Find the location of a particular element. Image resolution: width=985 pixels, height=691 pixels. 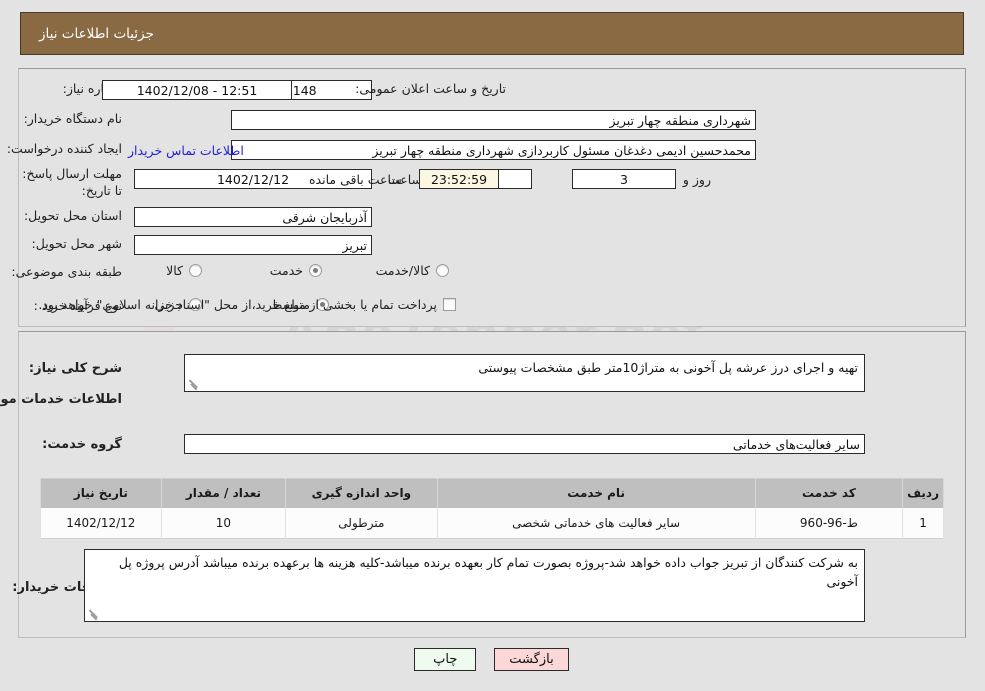

city-label: شهر محل تحویل: is located at coordinates (77, 243).